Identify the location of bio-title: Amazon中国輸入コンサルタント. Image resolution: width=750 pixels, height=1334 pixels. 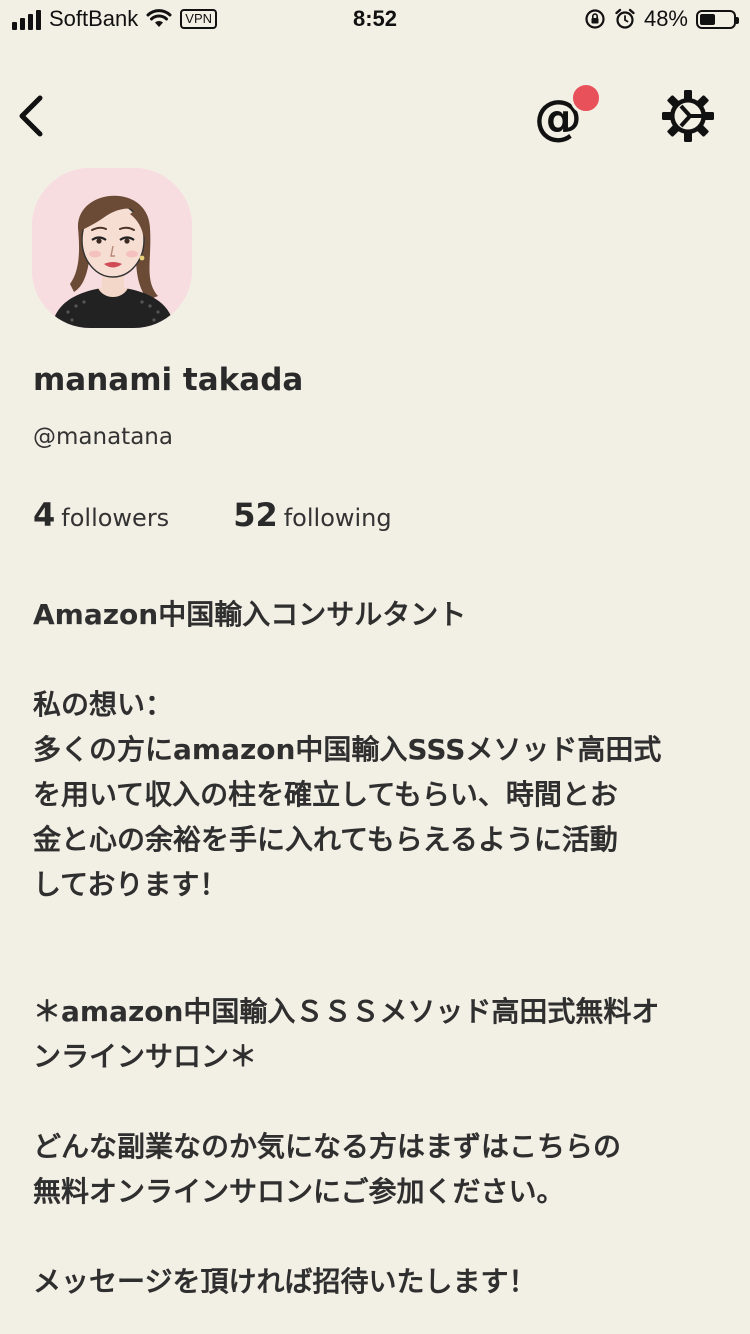
(250, 614).